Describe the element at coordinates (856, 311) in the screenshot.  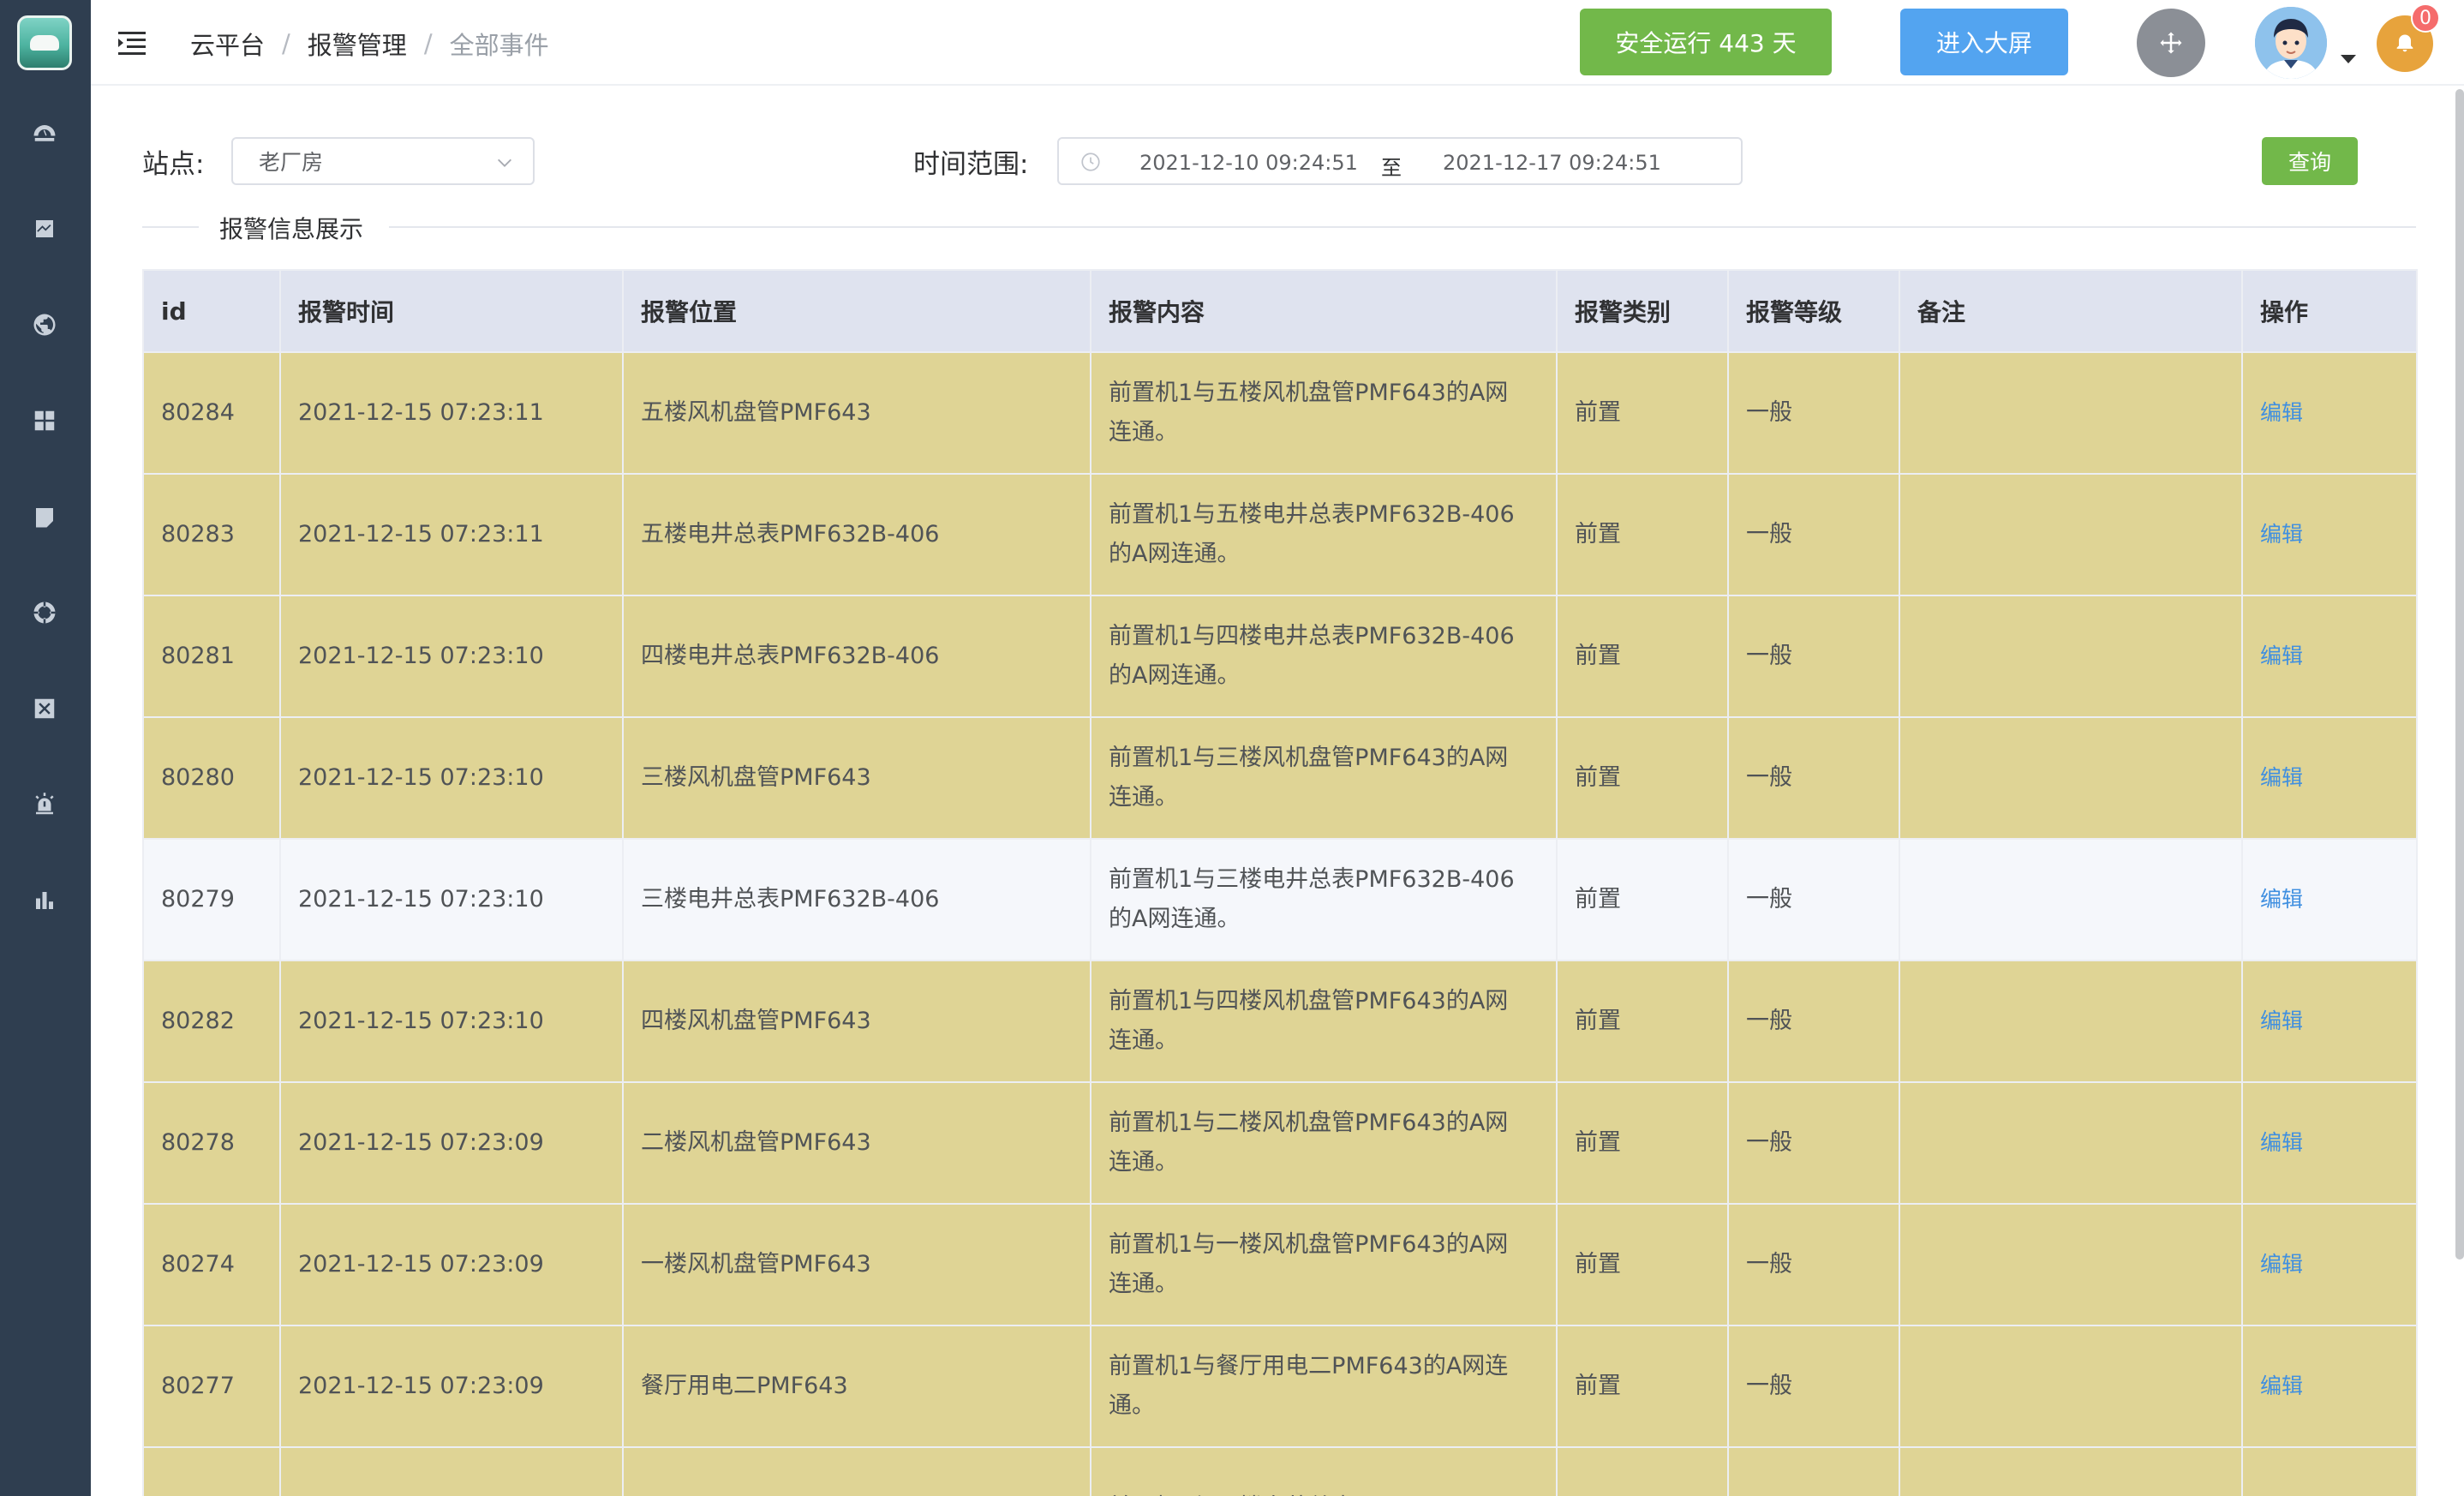
I see `column-header-location: 报警位置` at that location.